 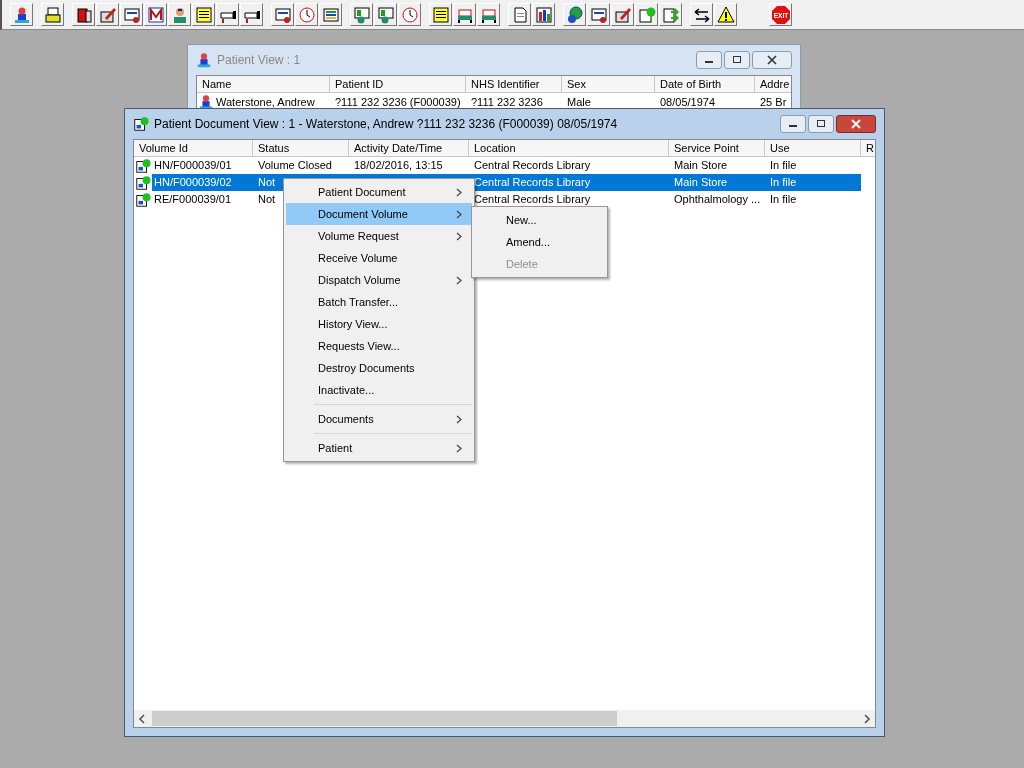 What do you see at coordinates (301, 148) in the screenshot?
I see `column-header: Status` at bounding box center [301, 148].